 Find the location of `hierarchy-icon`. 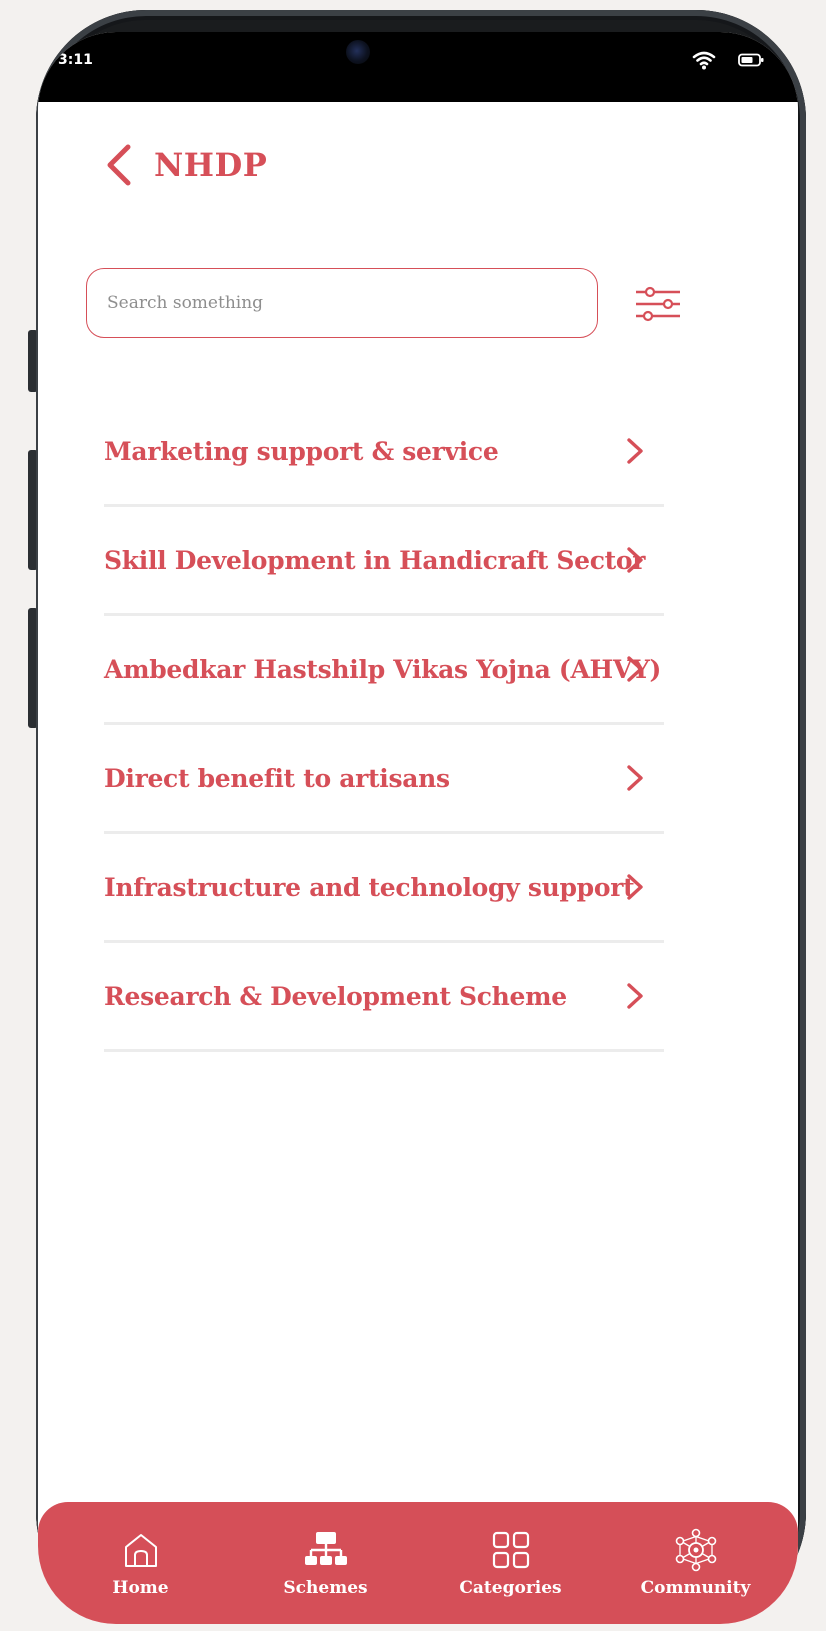

hierarchy-icon is located at coordinates (325, 1548).